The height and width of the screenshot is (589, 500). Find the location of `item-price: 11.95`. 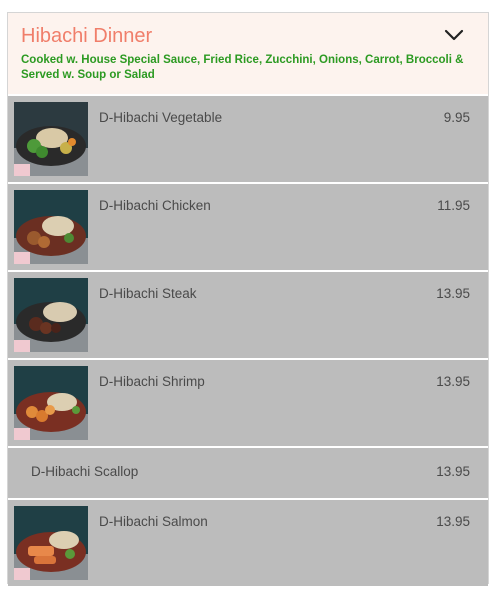

item-price: 11.95 is located at coordinates (453, 205).